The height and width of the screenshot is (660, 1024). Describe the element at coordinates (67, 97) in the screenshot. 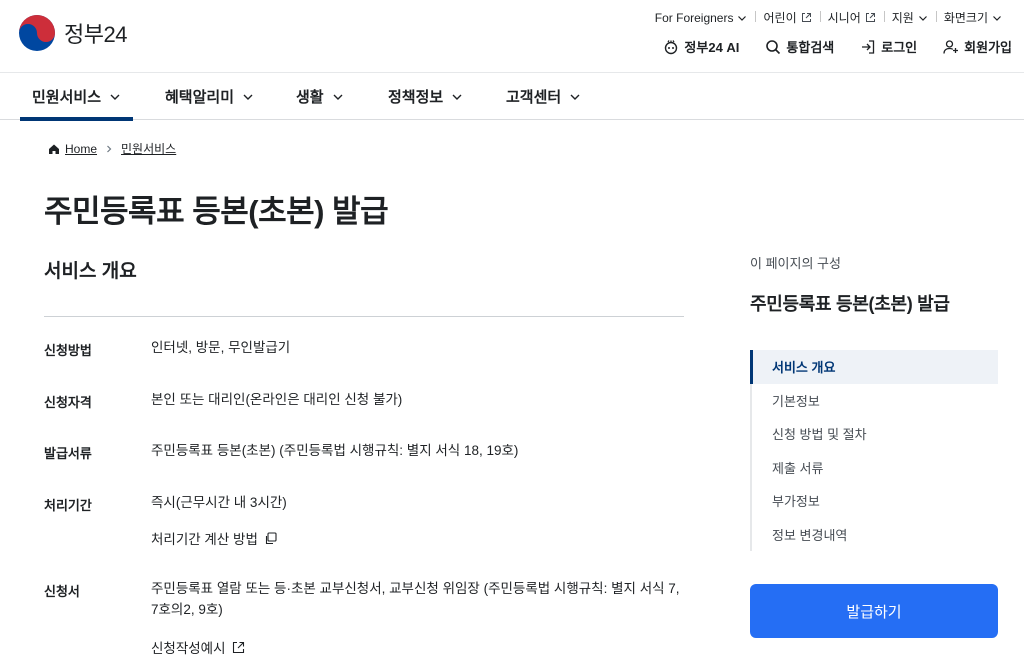

I see `nav-item-label: 민원서비스` at that location.